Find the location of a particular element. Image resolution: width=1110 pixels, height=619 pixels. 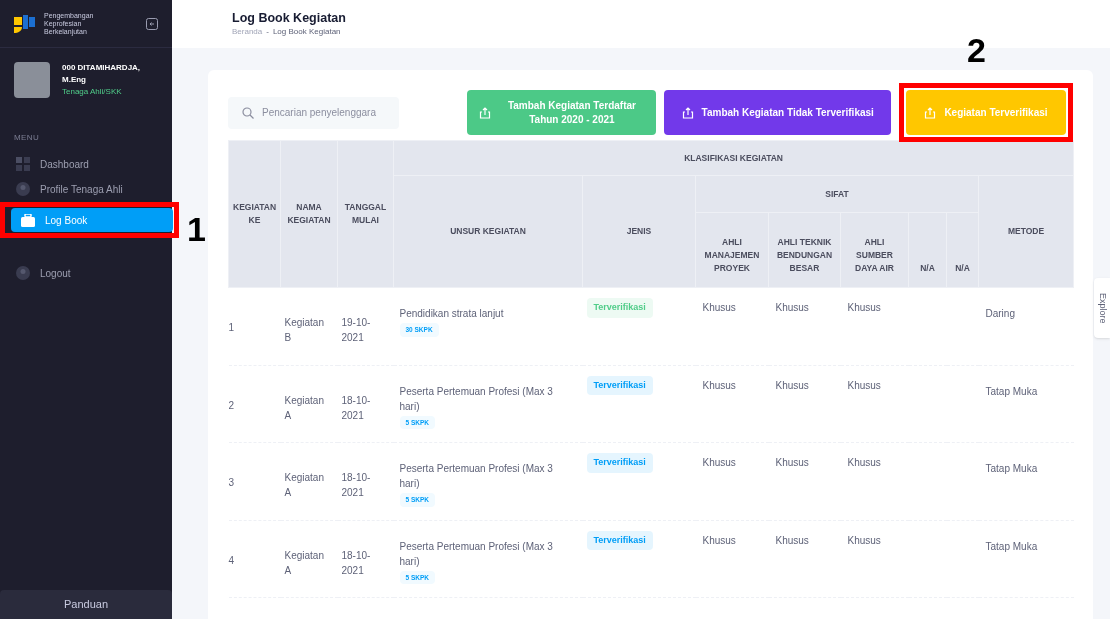

table-cell-text: Kegiatan B is located at coordinates (304, 330).